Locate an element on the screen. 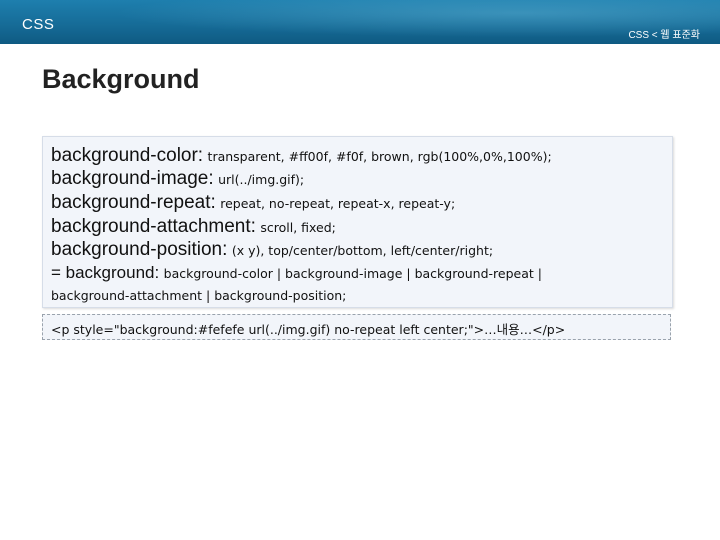 This screenshot has width=720, height=540. property-row-image: background-image: url(../img.gif); is located at coordinates (177, 179).